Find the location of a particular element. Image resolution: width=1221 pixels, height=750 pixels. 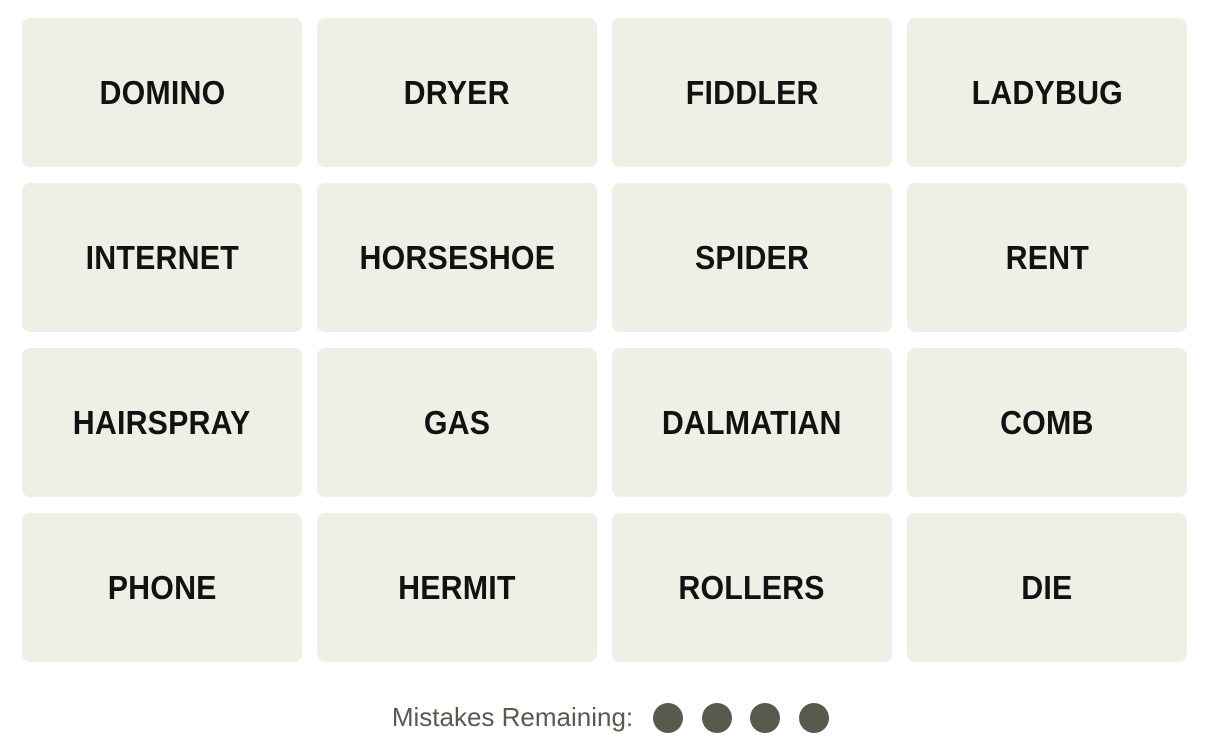

word-tile: LADYBUG is located at coordinates (1047, 92).